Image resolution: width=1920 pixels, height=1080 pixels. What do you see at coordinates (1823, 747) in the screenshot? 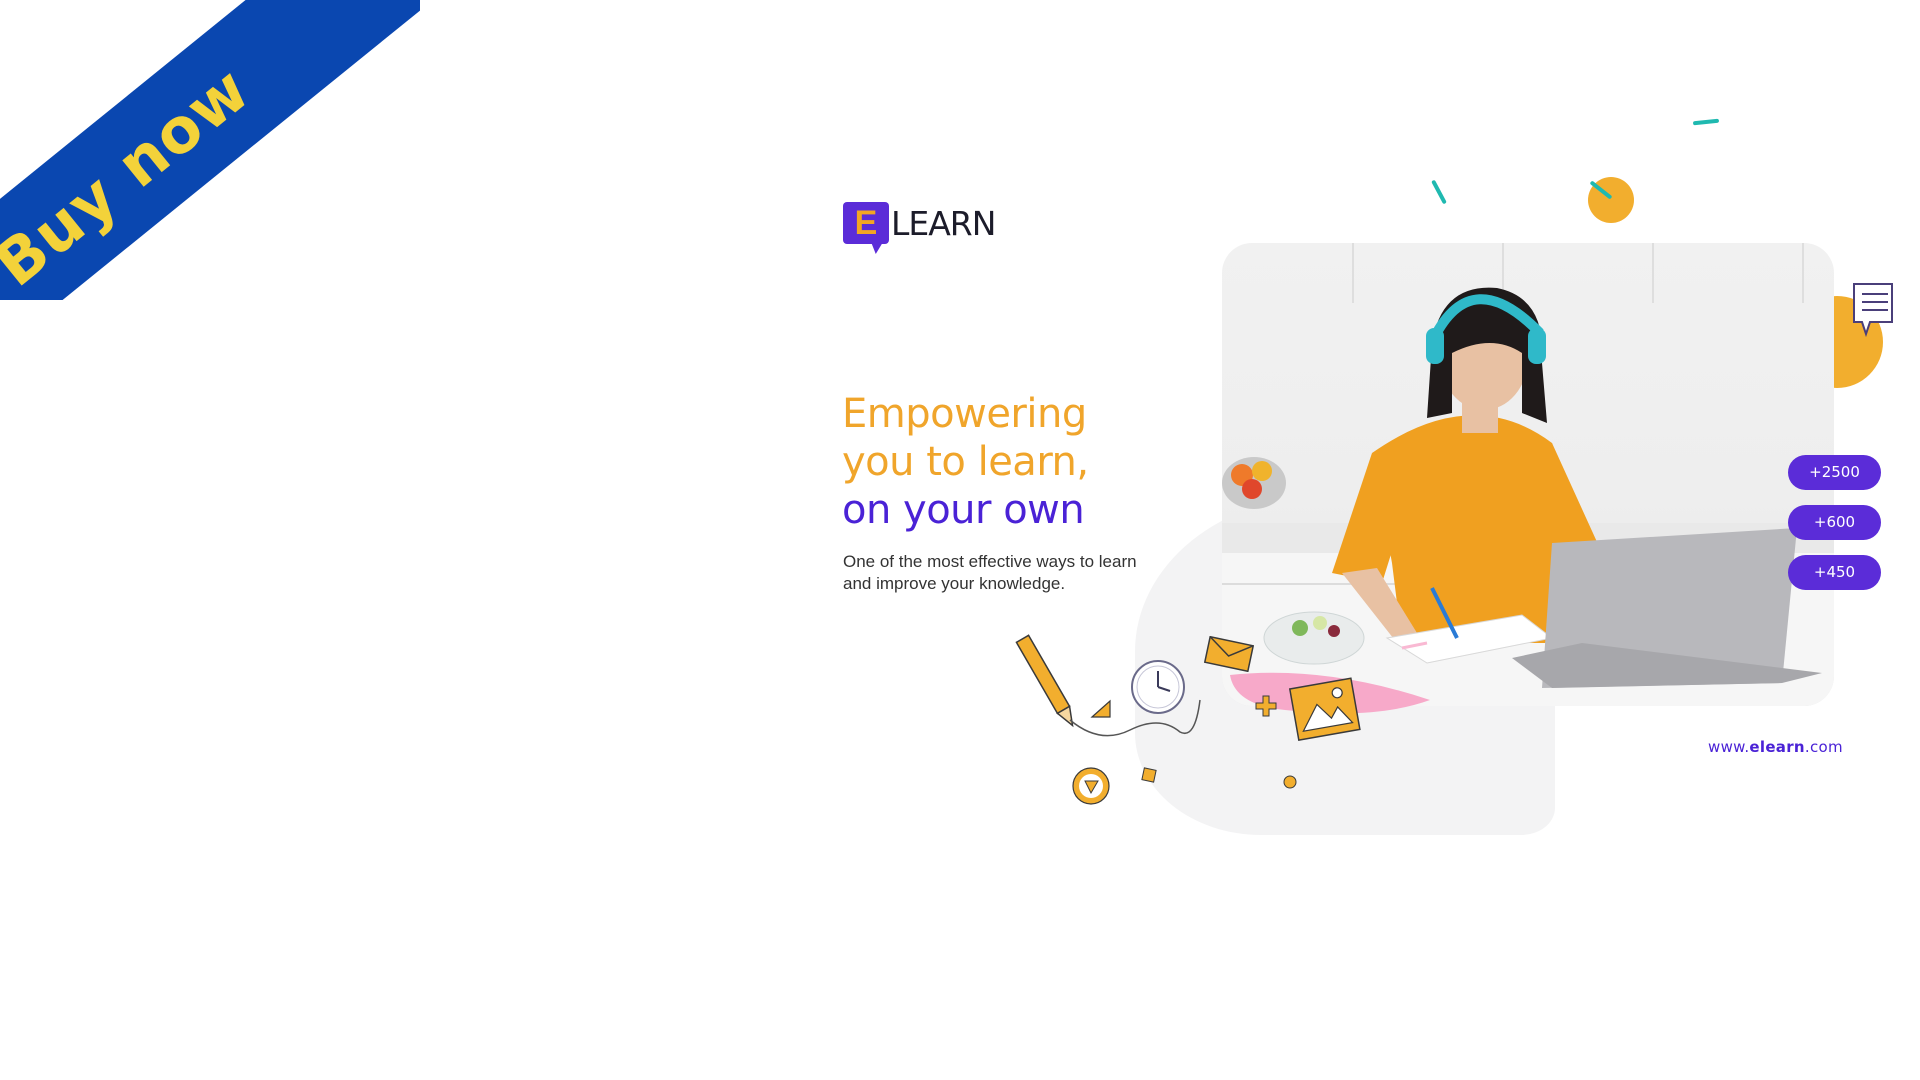
I see `url-suffix: .com` at bounding box center [1823, 747].